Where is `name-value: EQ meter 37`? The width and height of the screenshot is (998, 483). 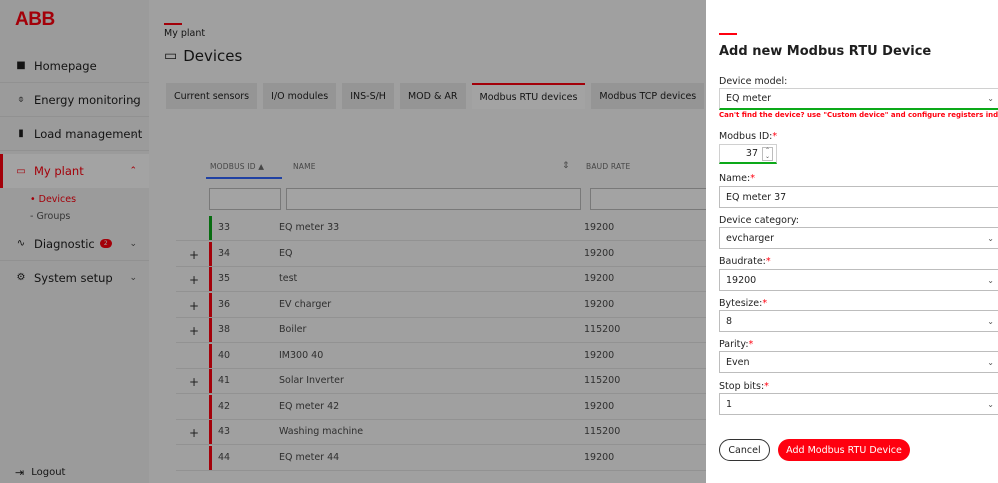
name-value: EQ meter 37 is located at coordinates (756, 197).